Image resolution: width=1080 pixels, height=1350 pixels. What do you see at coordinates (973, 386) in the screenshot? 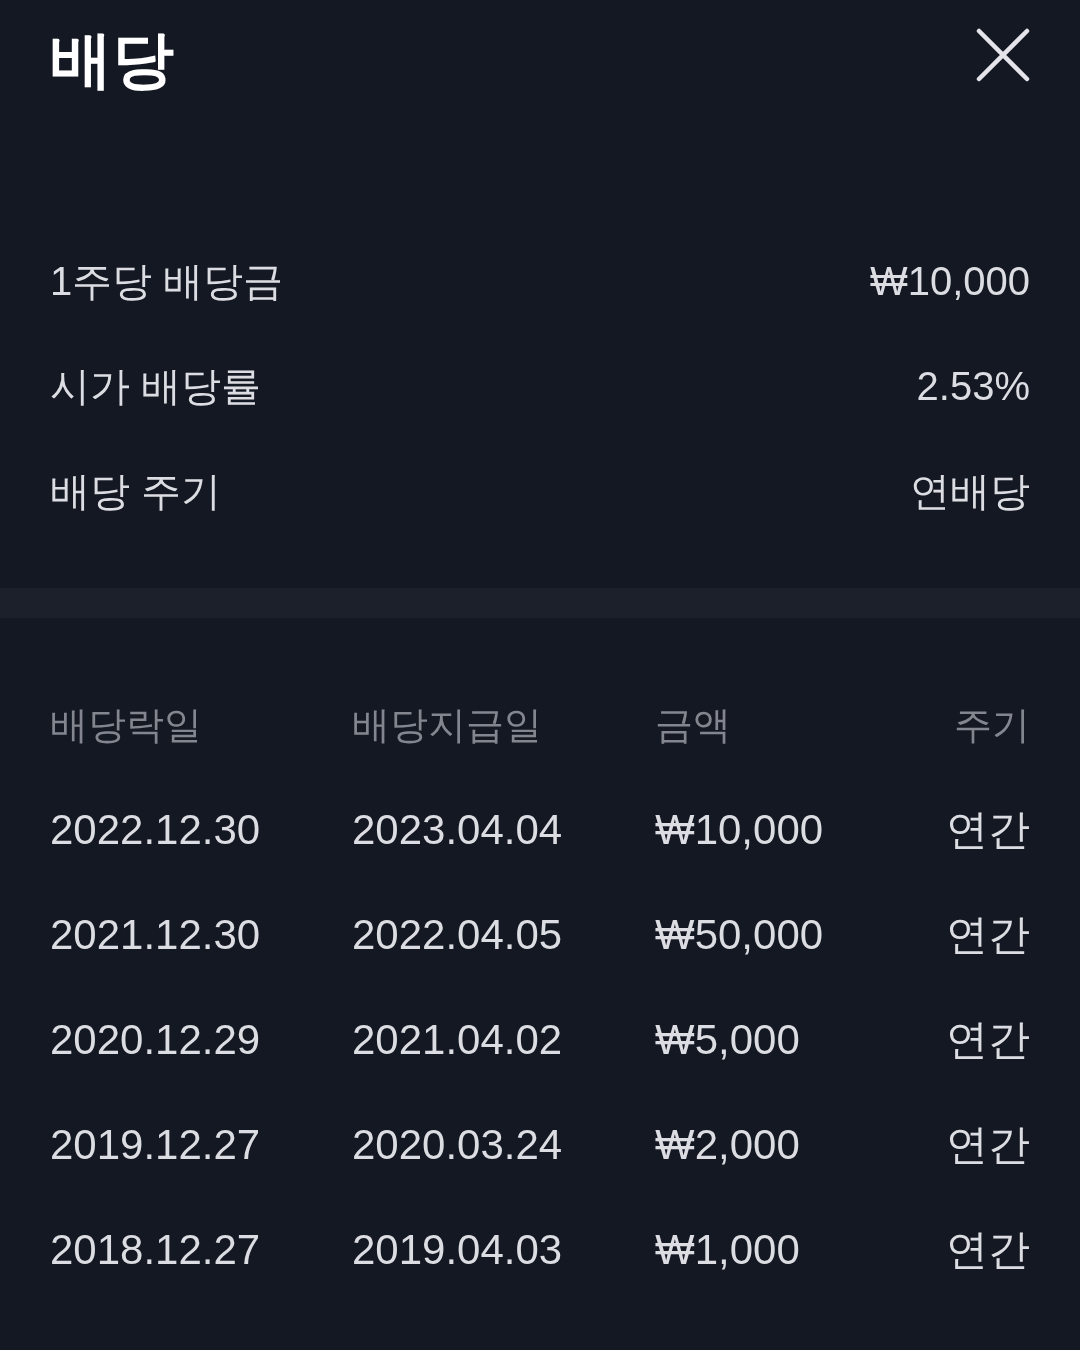
I see `summary-value: 2.53%` at bounding box center [973, 386].